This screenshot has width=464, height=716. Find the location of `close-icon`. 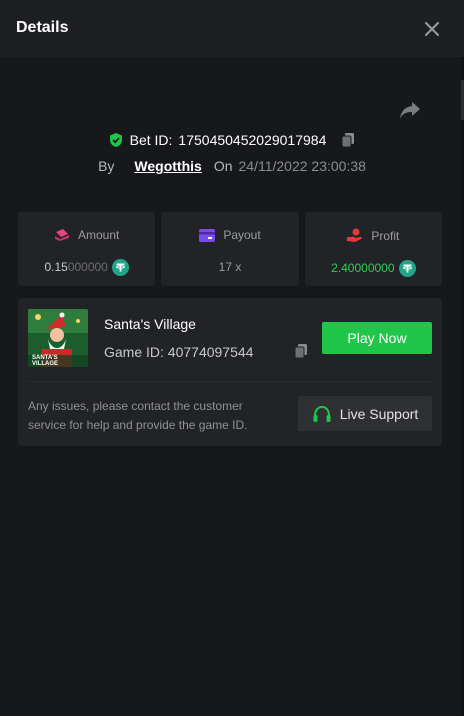

close-icon is located at coordinates (432, 29).